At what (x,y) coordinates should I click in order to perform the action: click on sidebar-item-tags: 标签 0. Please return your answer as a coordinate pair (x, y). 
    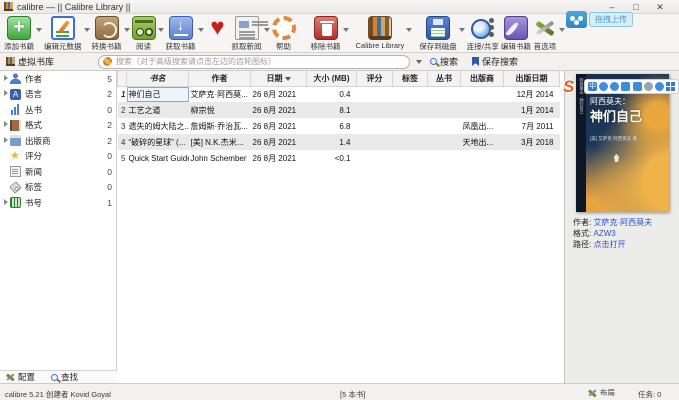
    Looking at the image, I should click on (58, 188).